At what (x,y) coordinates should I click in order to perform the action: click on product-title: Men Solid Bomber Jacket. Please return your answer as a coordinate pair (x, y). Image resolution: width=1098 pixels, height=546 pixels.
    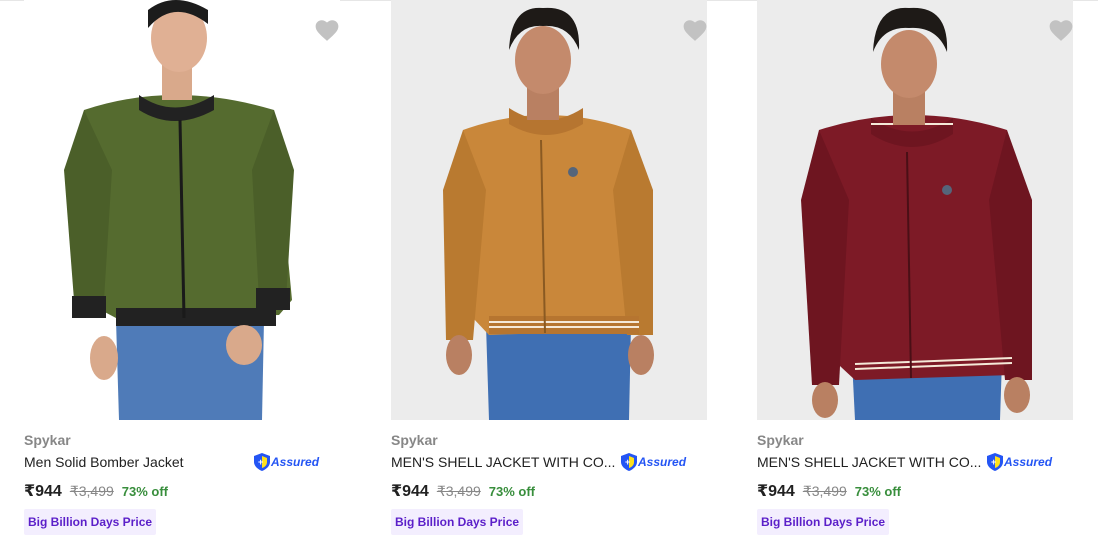
    Looking at the image, I should click on (138, 462).